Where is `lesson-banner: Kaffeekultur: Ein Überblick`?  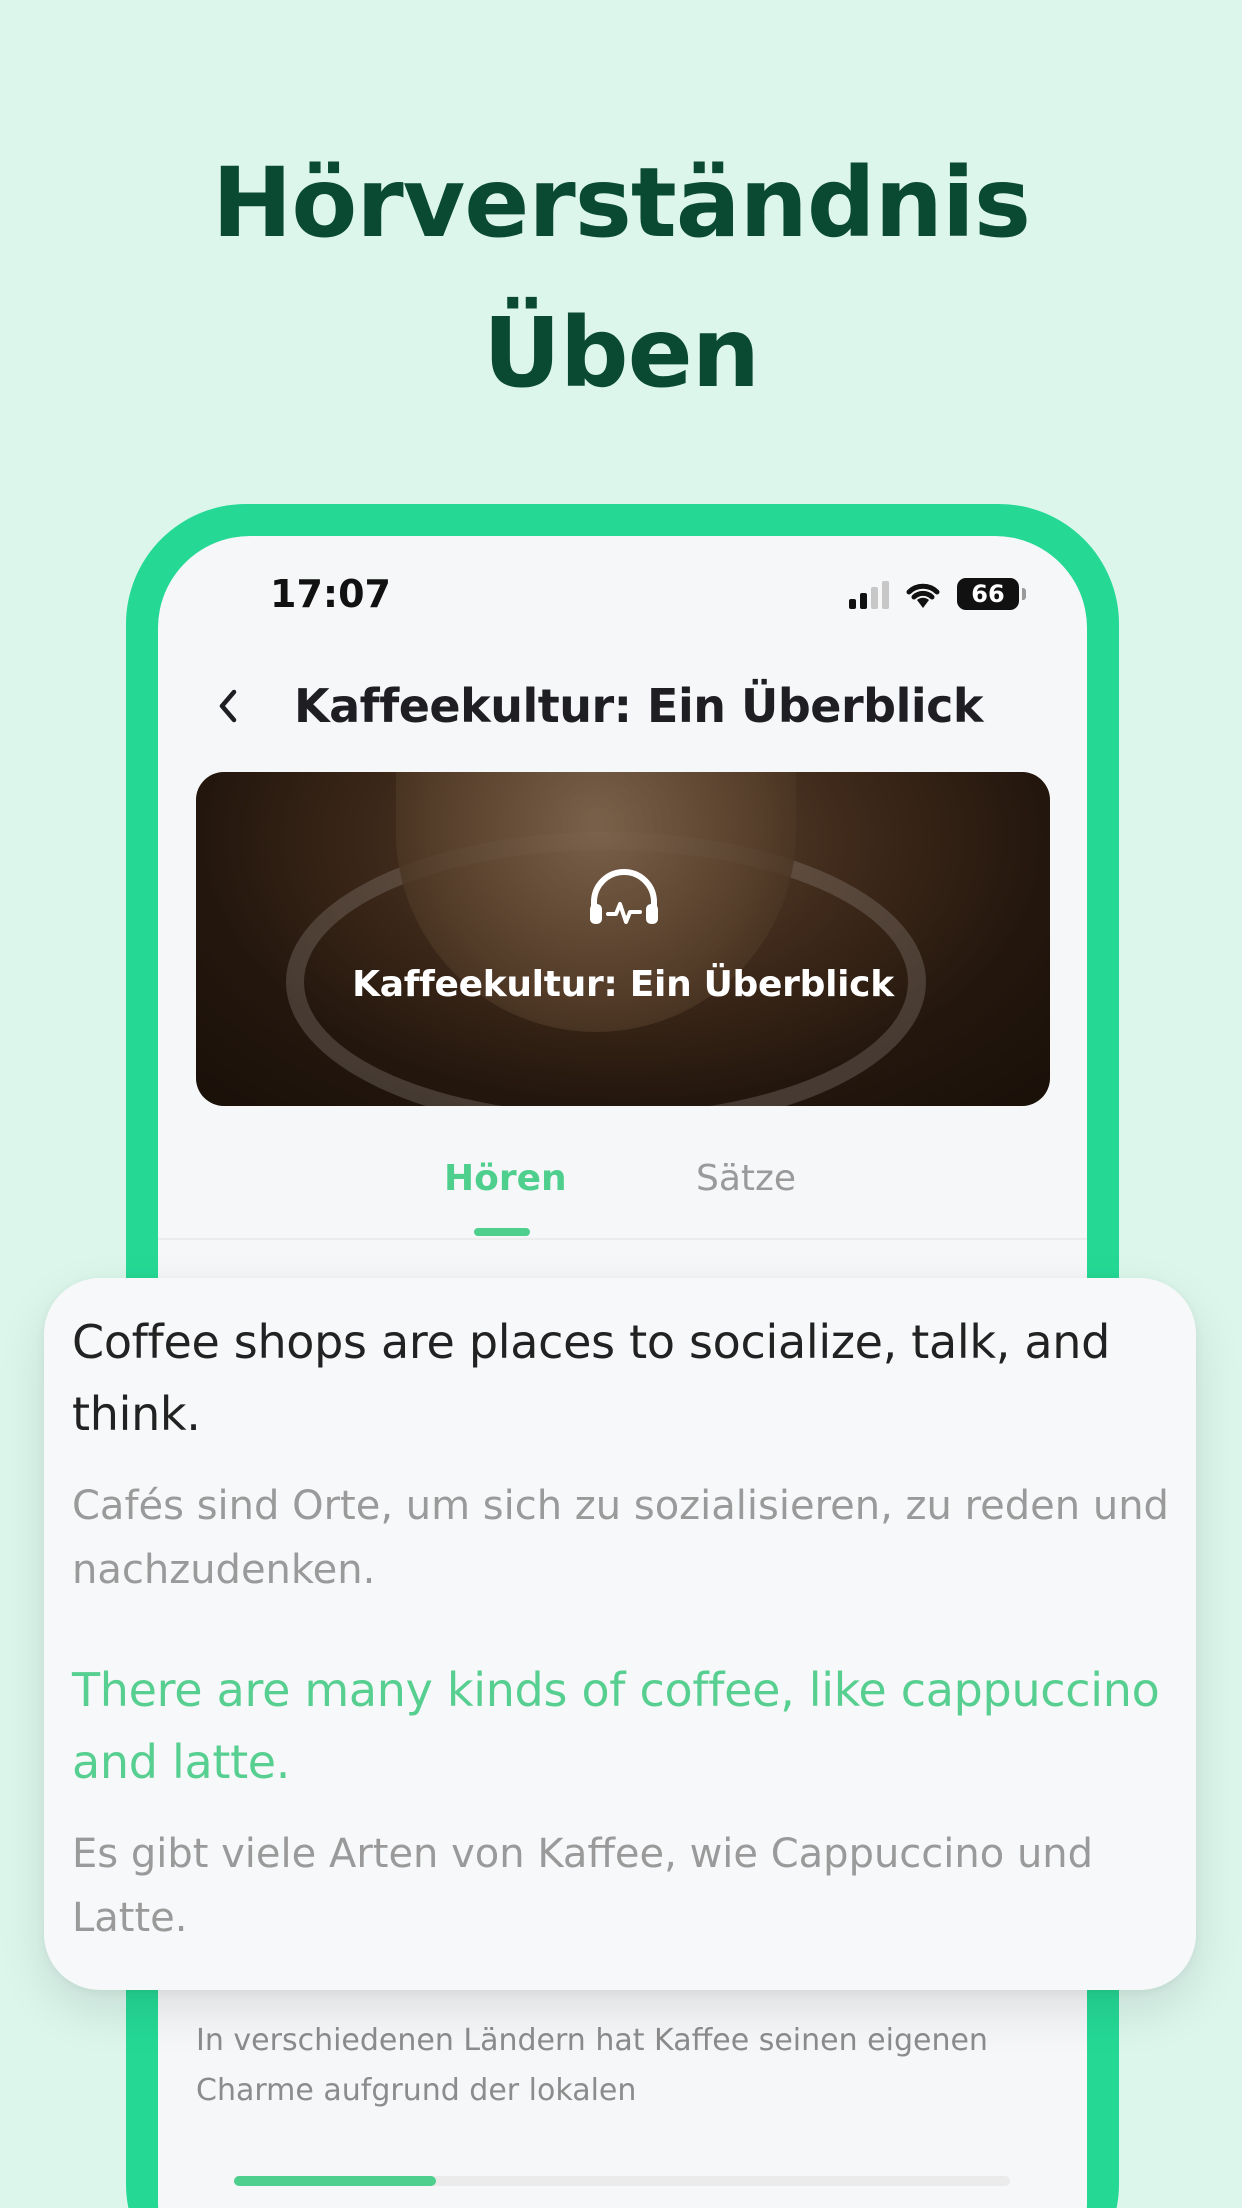
lesson-banner: Kaffeekultur: Ein Überblick is located at coordinates (623, 939).